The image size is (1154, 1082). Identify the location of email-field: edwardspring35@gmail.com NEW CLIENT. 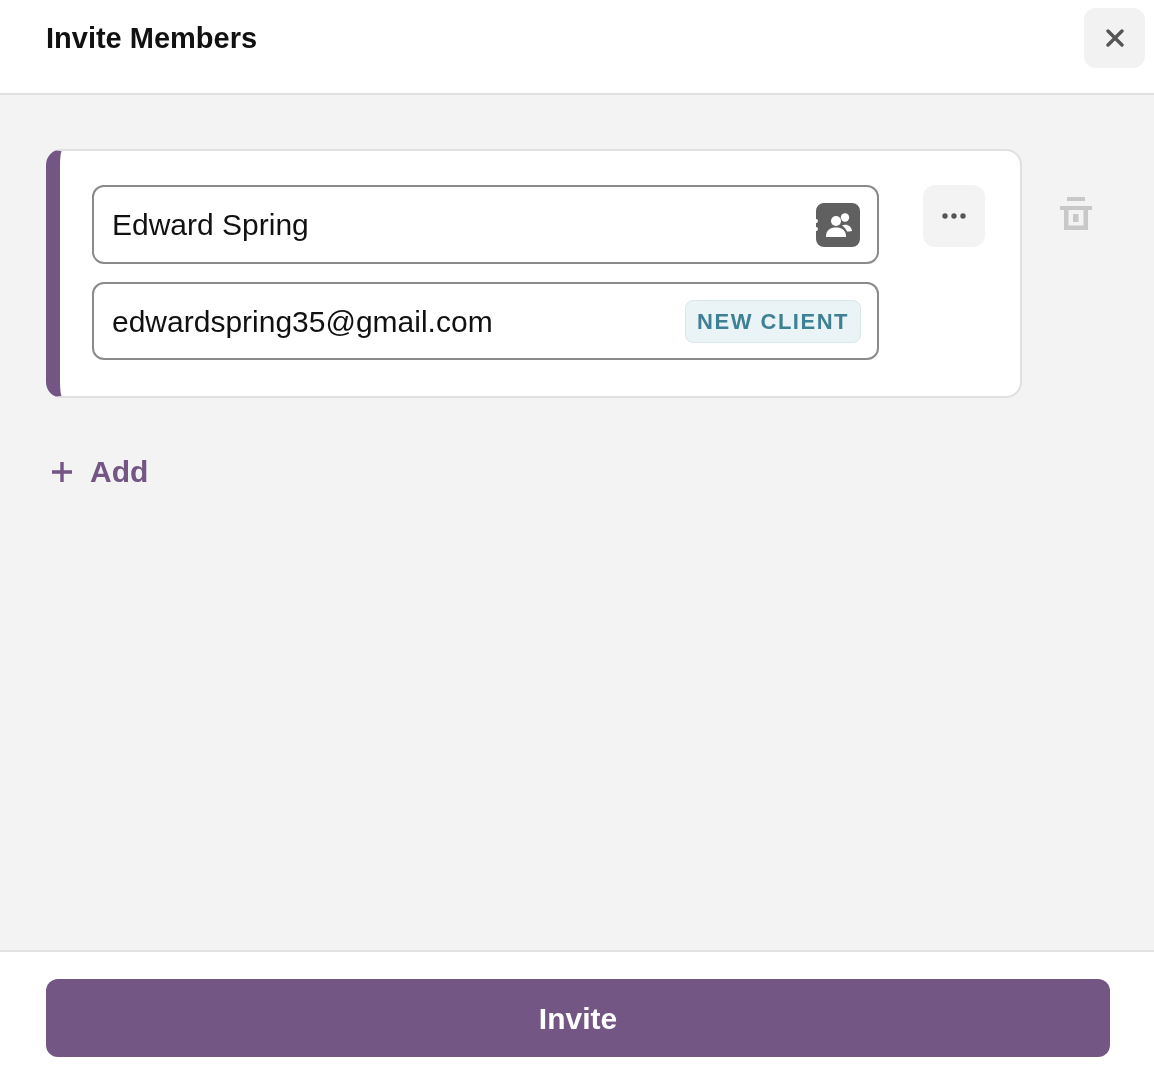
(485, 321).